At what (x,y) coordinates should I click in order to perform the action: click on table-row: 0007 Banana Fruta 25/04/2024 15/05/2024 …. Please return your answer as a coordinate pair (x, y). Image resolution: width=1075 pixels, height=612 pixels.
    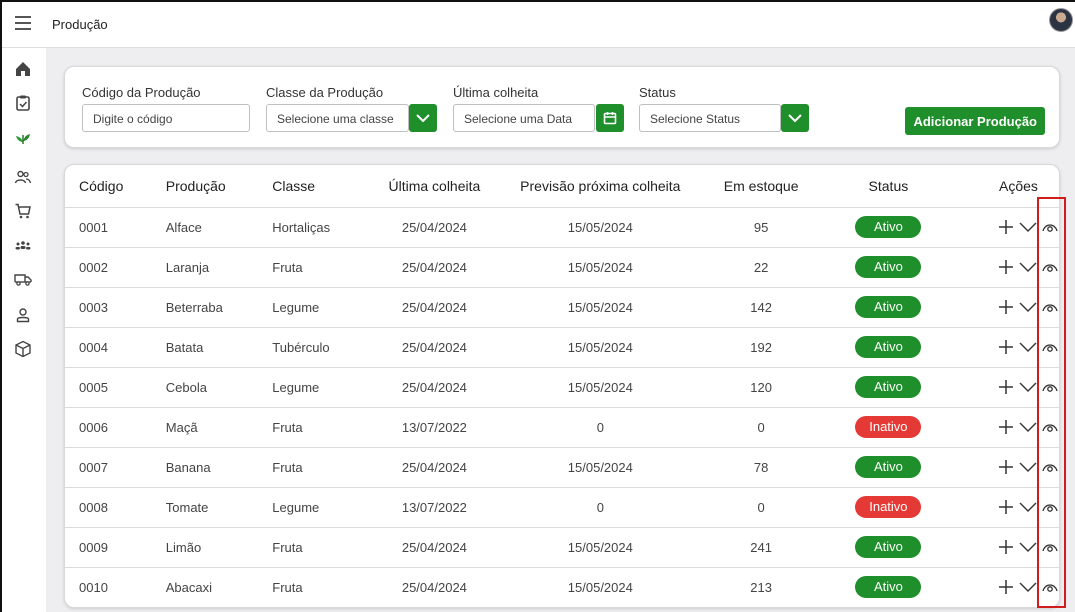
    Looking at the image, I should click on (562, 466).